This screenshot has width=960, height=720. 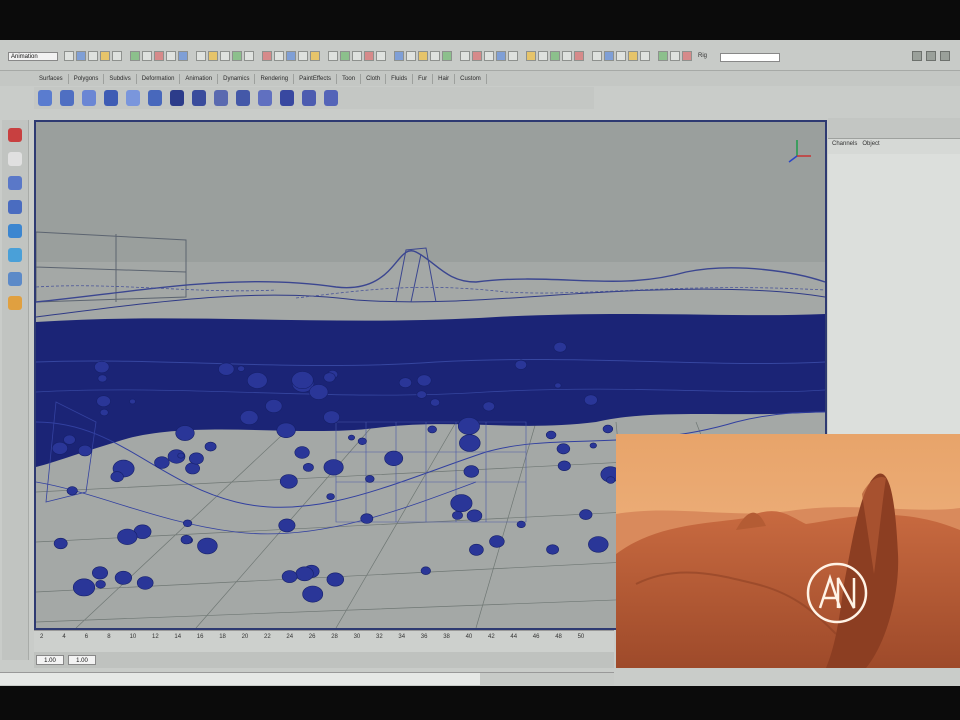 I want to click on lasso-icon, so click(x=15, y=159).